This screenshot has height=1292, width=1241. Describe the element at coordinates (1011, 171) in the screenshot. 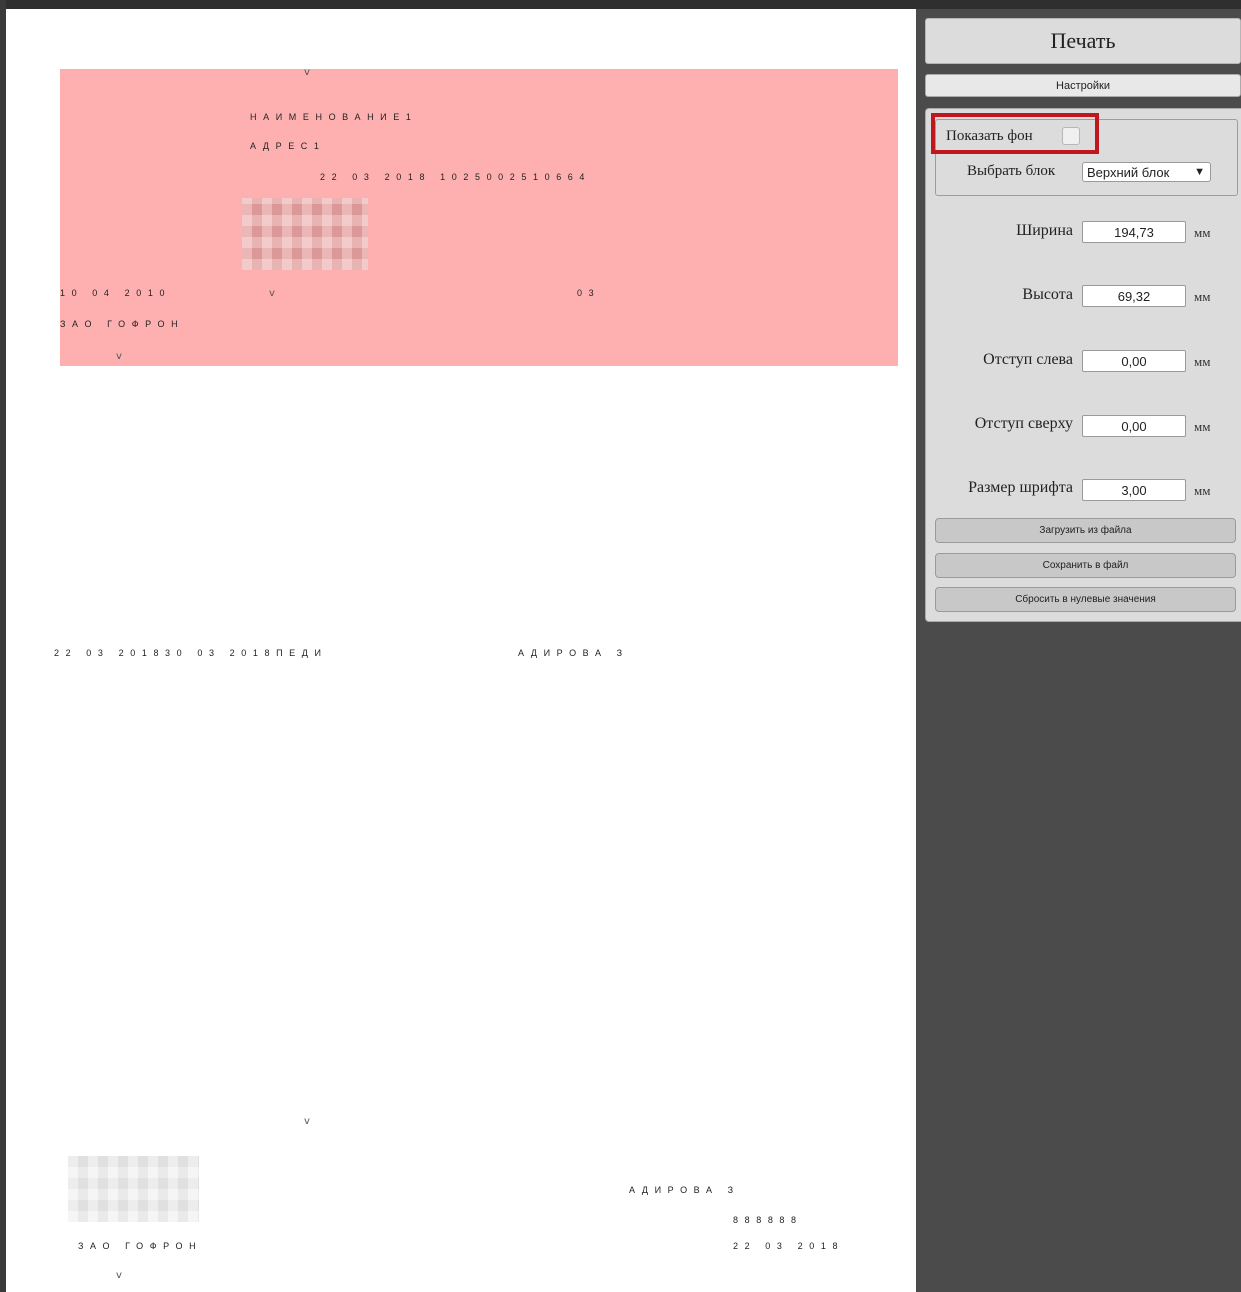

I see `select-block-label: Выбрать блок` at that location.